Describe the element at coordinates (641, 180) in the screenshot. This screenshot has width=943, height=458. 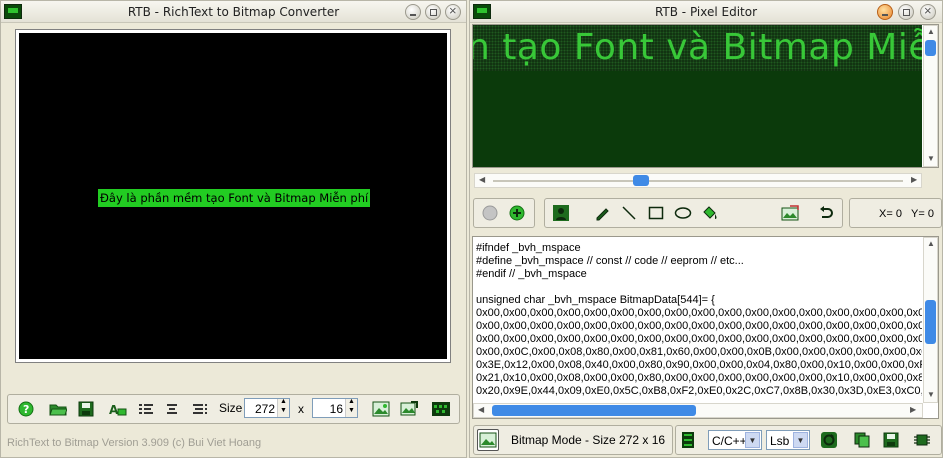
I see `pixel-hscroll-thumb` at that location.